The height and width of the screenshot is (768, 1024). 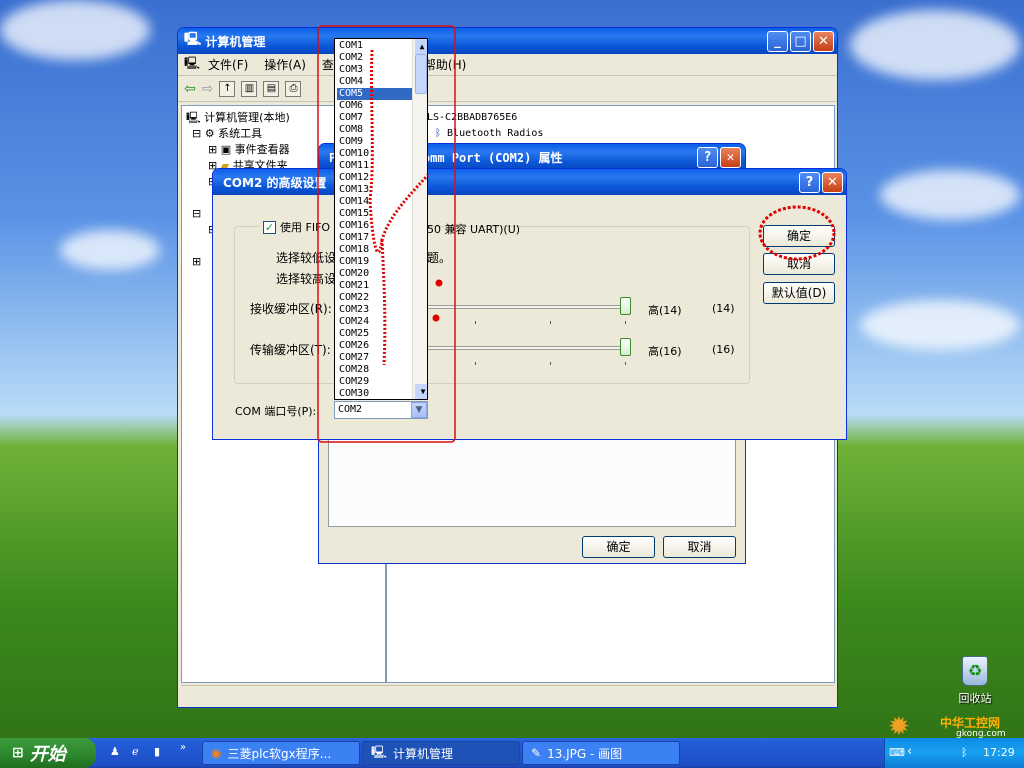 I want to click on event-viewer-icon: ▣, so click(x=226, y=149).